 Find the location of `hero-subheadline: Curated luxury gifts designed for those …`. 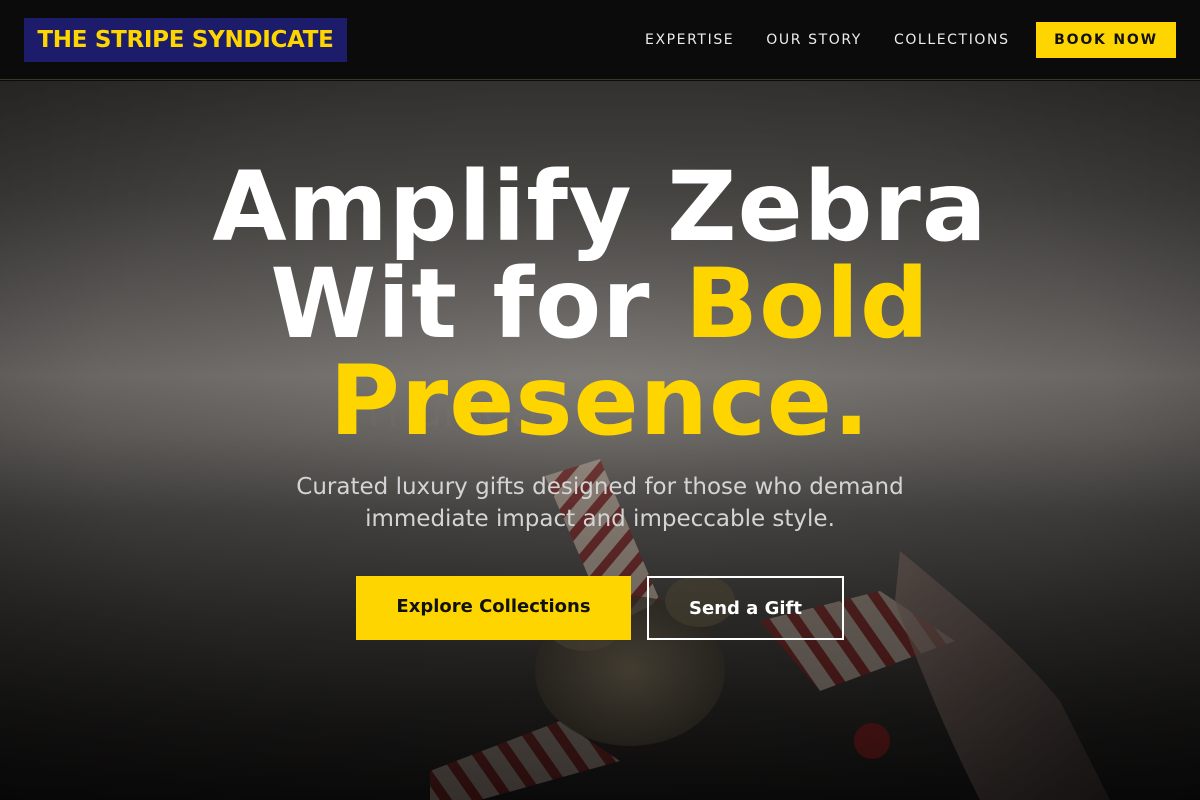

hero-subheadline: Curated luxury gifts designed for those … is located at coordinates (600, 503).